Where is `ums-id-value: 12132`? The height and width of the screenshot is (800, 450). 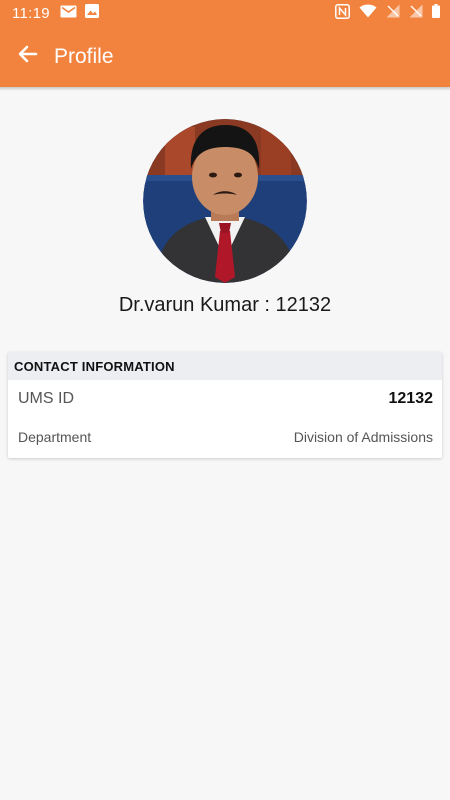
ums-id-value: 12132 is located at coordinates (411, 398).